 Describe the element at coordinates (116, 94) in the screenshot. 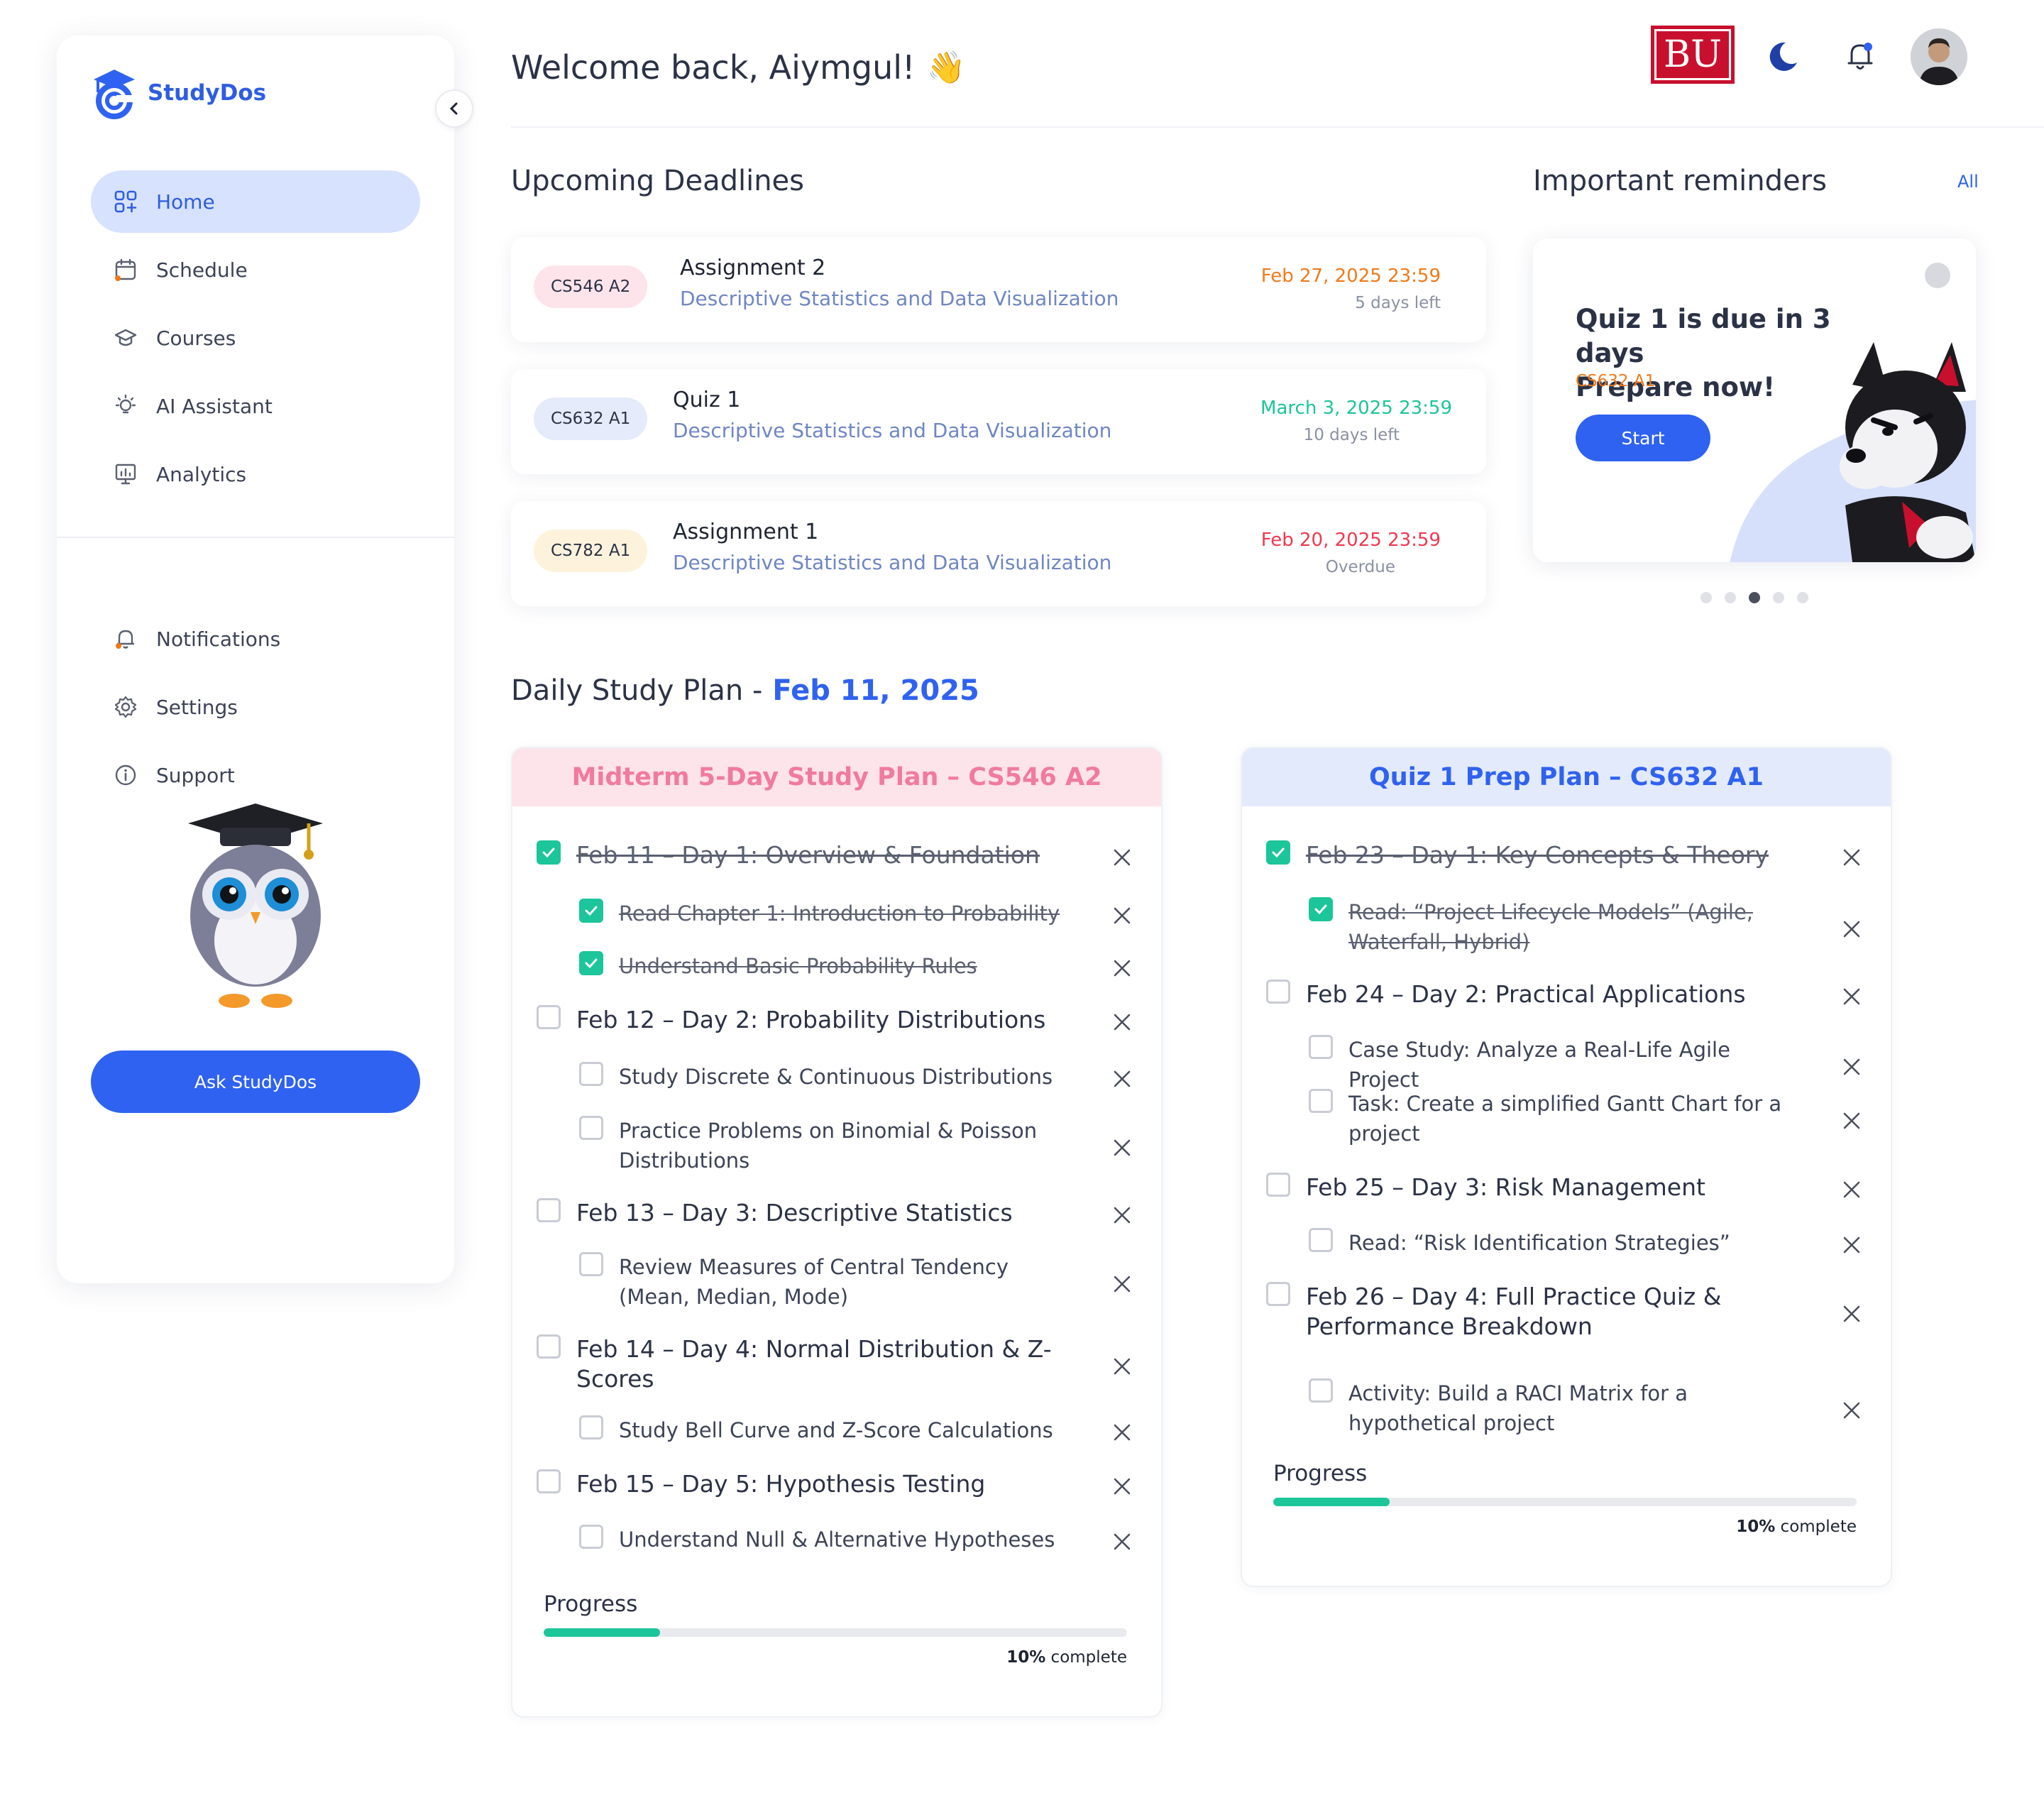

I see `studydos-logo-icon` at that location.